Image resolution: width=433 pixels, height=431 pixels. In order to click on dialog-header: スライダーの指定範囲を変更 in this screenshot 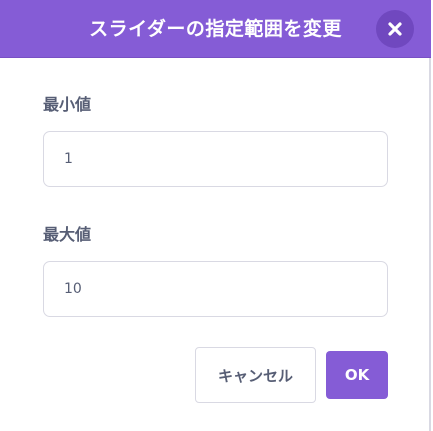, I will do `click(215, 29)`.